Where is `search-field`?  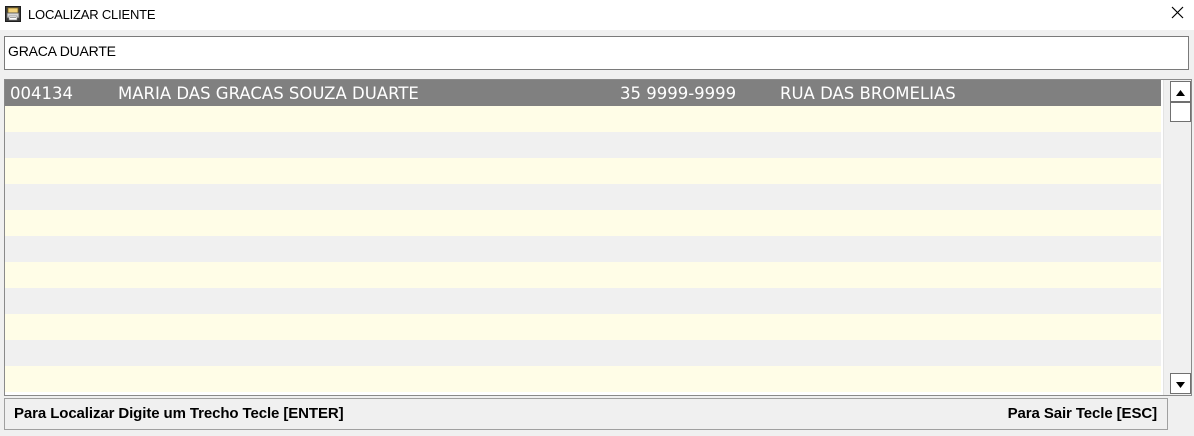
search-field is located at coordinates (596, 53).